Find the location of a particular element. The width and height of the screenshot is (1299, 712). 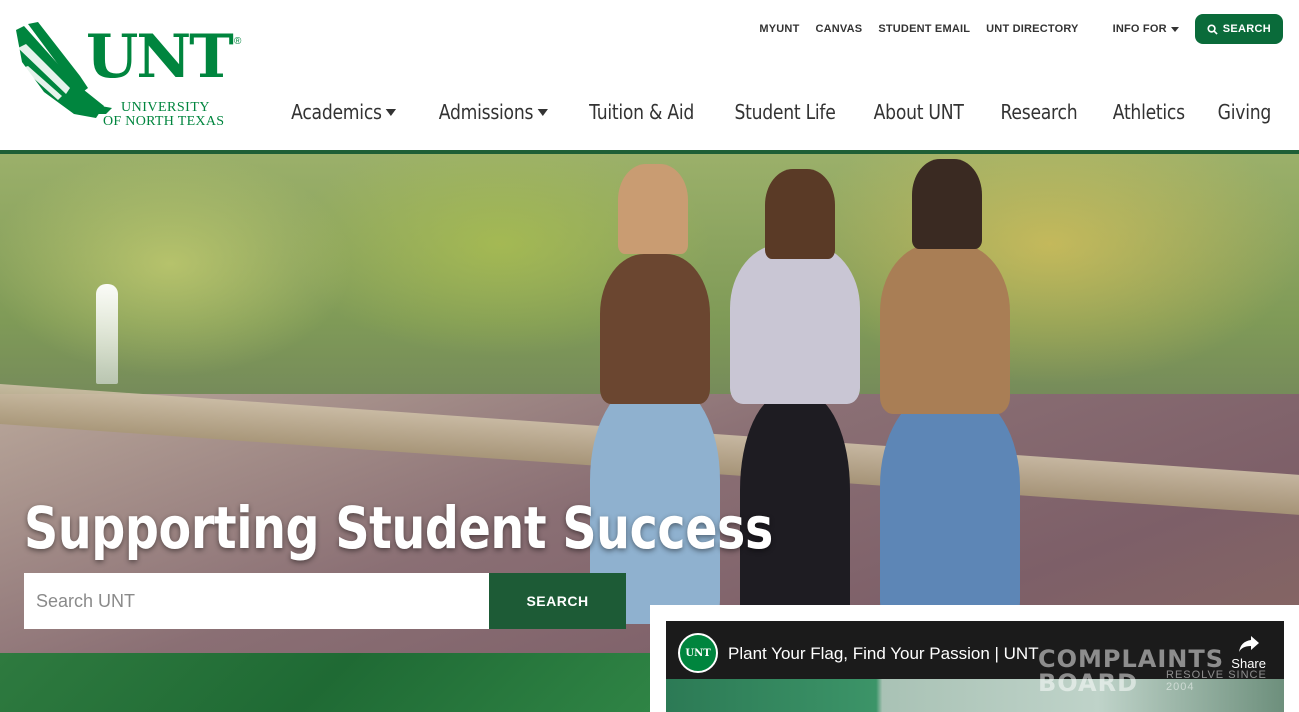

nav-item-admissions: Admissions is located at coordinates (493, 112).